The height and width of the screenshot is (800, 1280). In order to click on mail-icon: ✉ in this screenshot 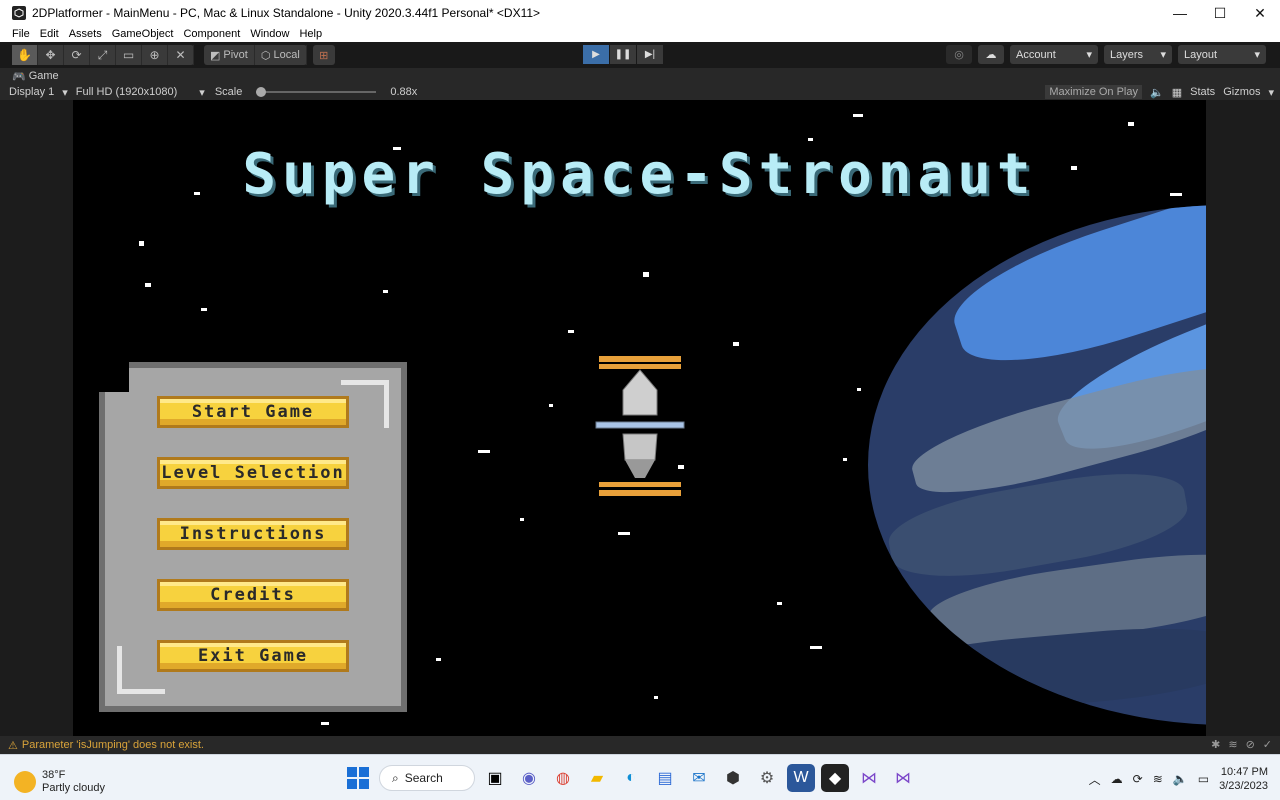, I will do `click(699, 778)`.